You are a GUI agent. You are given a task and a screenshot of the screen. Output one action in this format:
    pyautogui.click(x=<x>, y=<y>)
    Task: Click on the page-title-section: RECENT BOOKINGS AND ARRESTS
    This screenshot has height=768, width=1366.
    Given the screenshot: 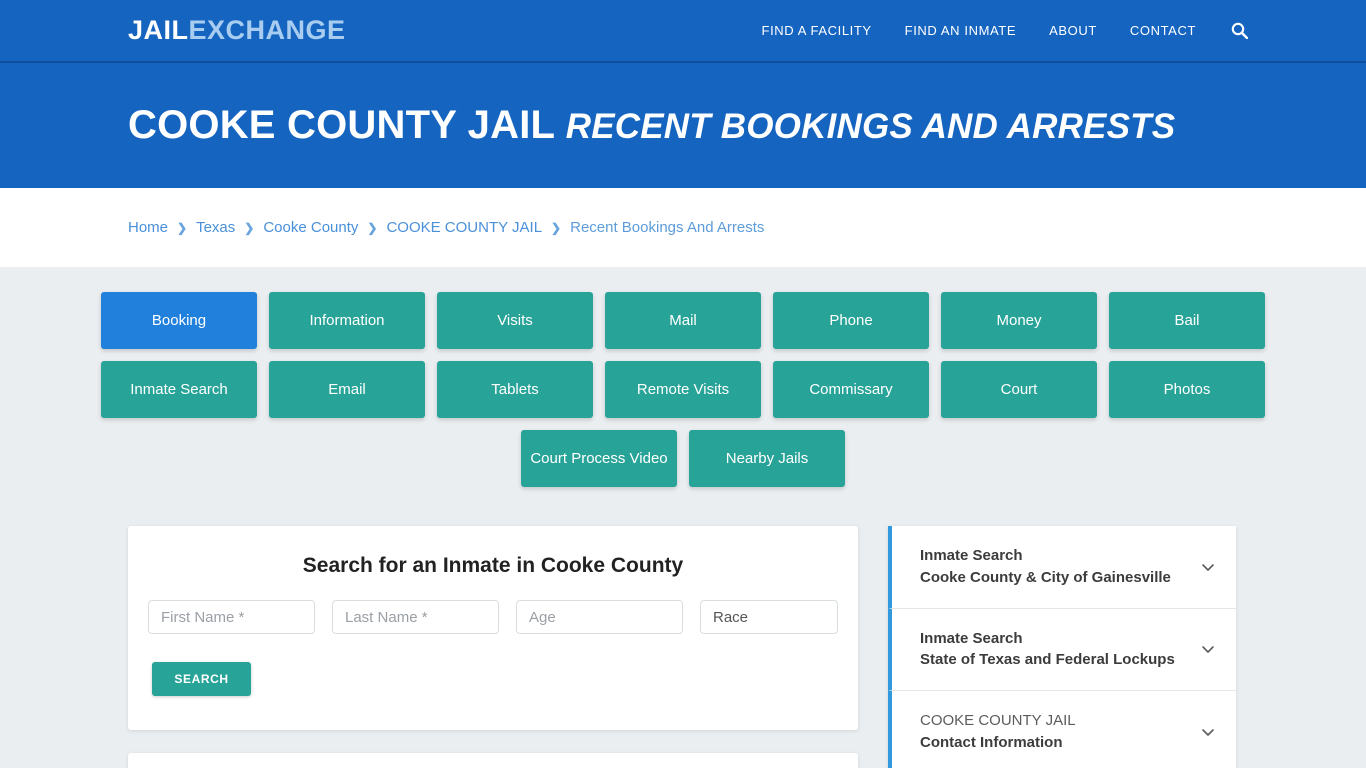 What is the action you would take?
    pyautogui.click(x=870, y=126)
    